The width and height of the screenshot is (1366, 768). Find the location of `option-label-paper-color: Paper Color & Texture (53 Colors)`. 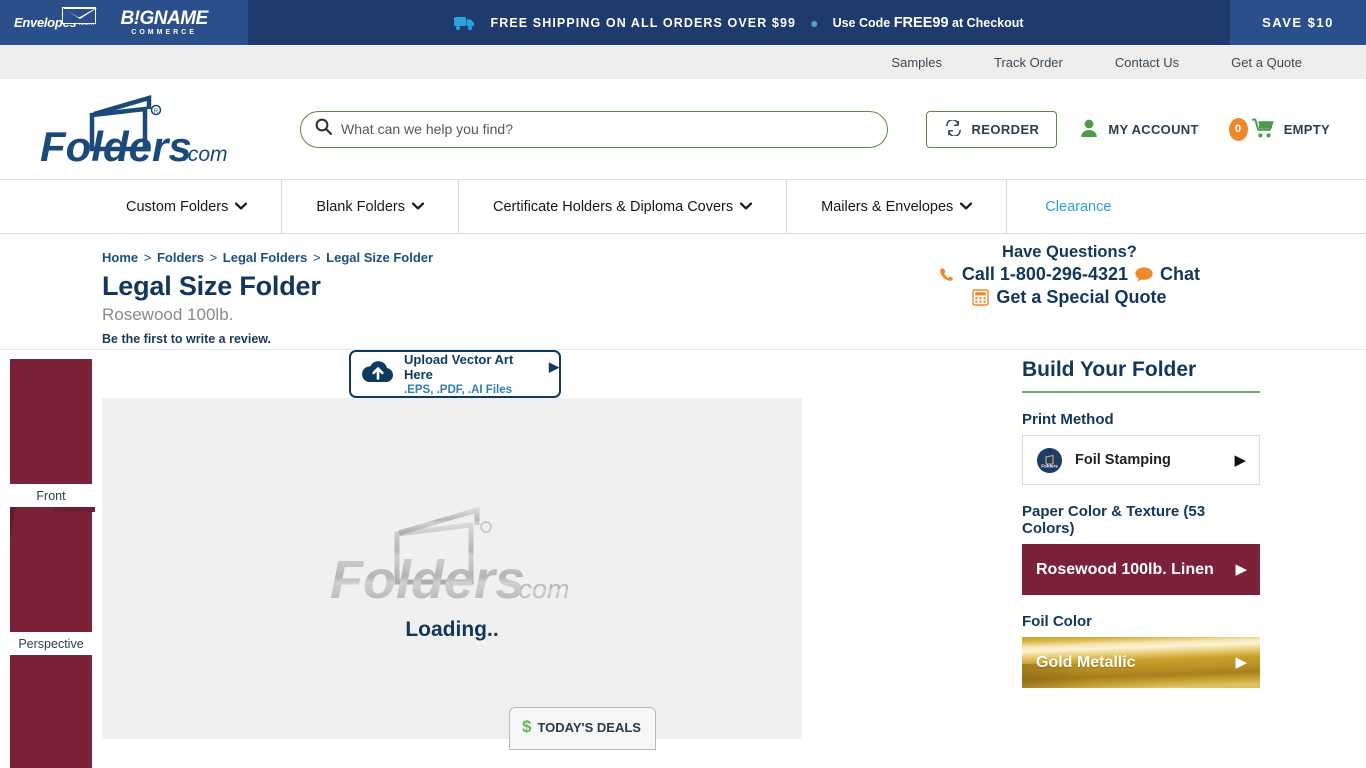

option-label-paper-color: Paper Color & Texture (53 Colors) is located at coordinates (1114, 520).